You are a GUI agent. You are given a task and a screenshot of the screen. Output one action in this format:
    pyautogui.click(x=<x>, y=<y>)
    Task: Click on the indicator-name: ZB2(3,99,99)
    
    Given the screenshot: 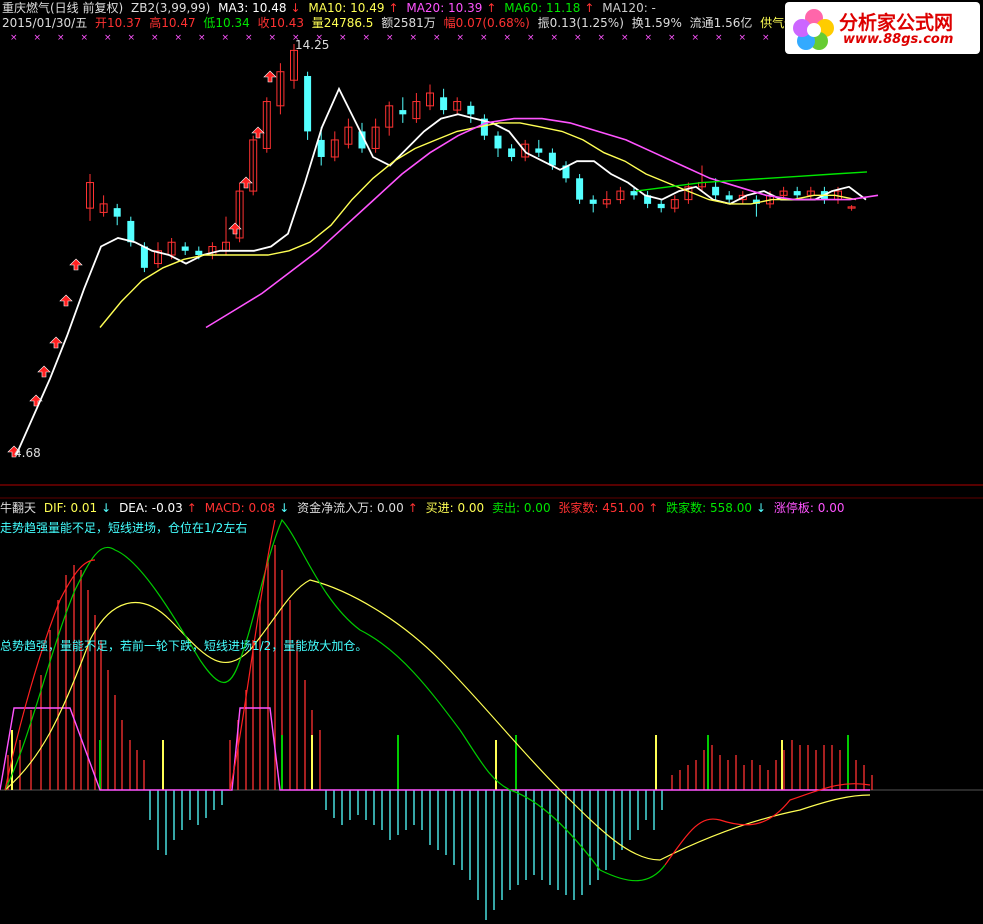 What is the action you would take?
    pyautogui.click(x=171, y=8)
    